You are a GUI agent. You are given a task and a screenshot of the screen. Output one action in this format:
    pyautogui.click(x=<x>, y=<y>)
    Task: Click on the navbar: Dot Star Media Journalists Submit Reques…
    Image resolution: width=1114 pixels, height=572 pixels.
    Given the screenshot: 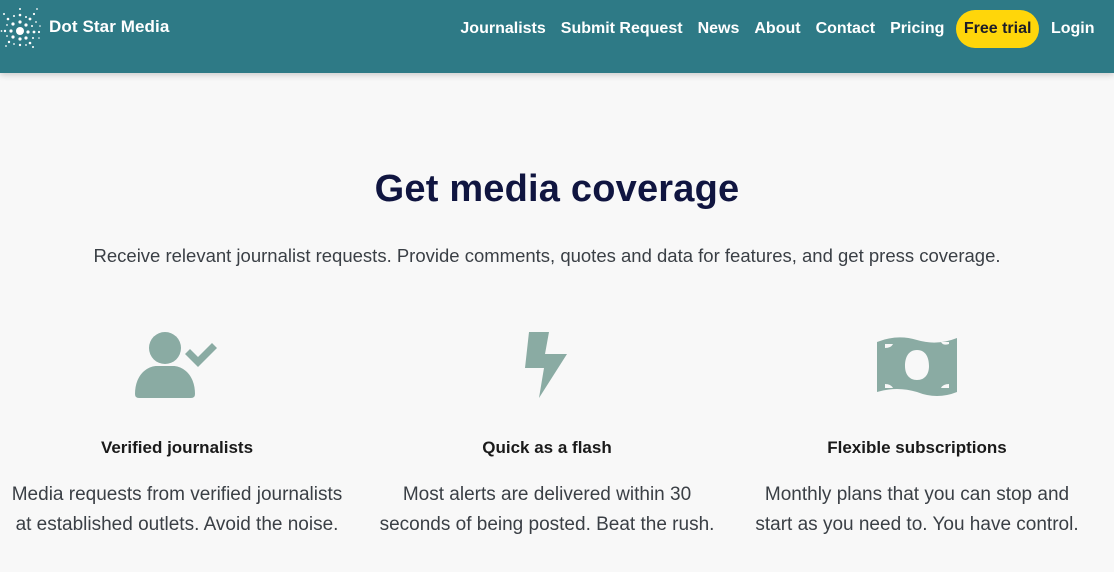 What is the action you would take?
    pyautogui.click(x=557, y=36)
    